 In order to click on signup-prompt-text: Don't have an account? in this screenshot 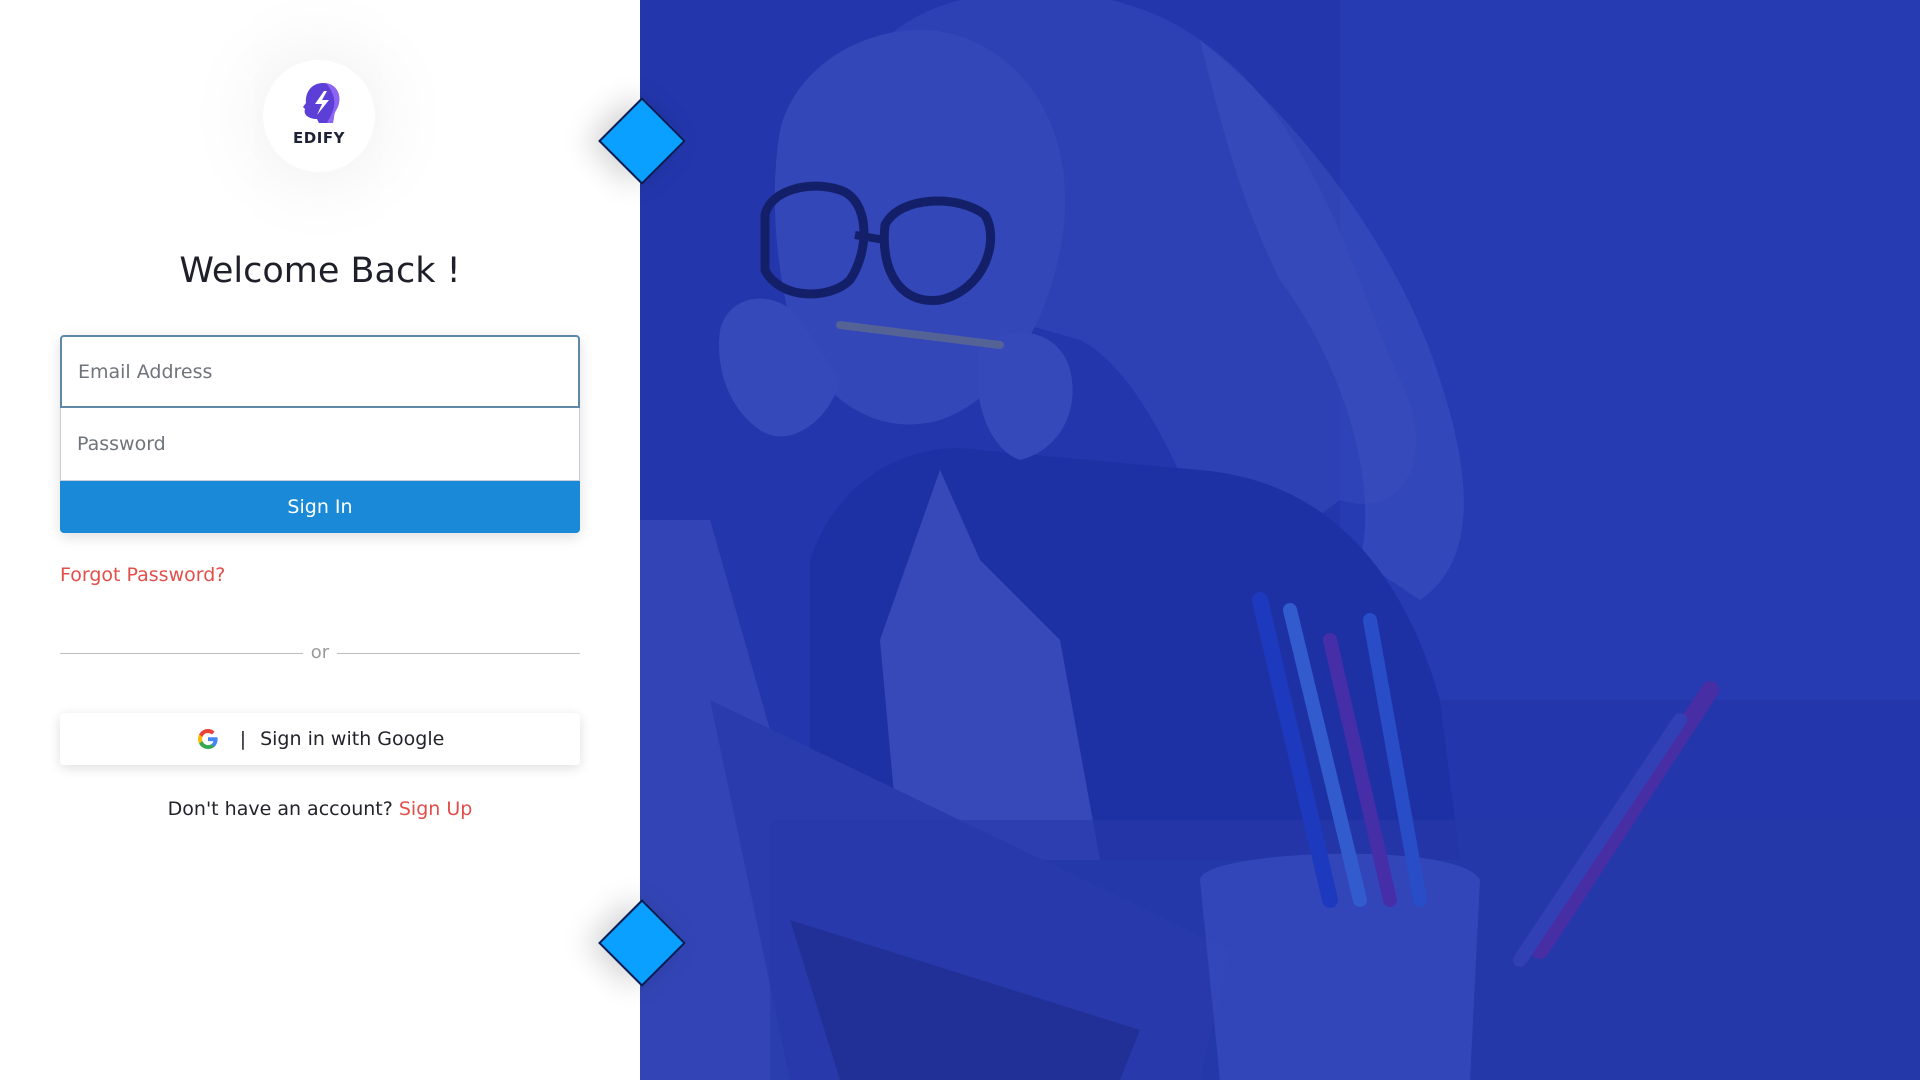, I will do `click(280, 809)`.